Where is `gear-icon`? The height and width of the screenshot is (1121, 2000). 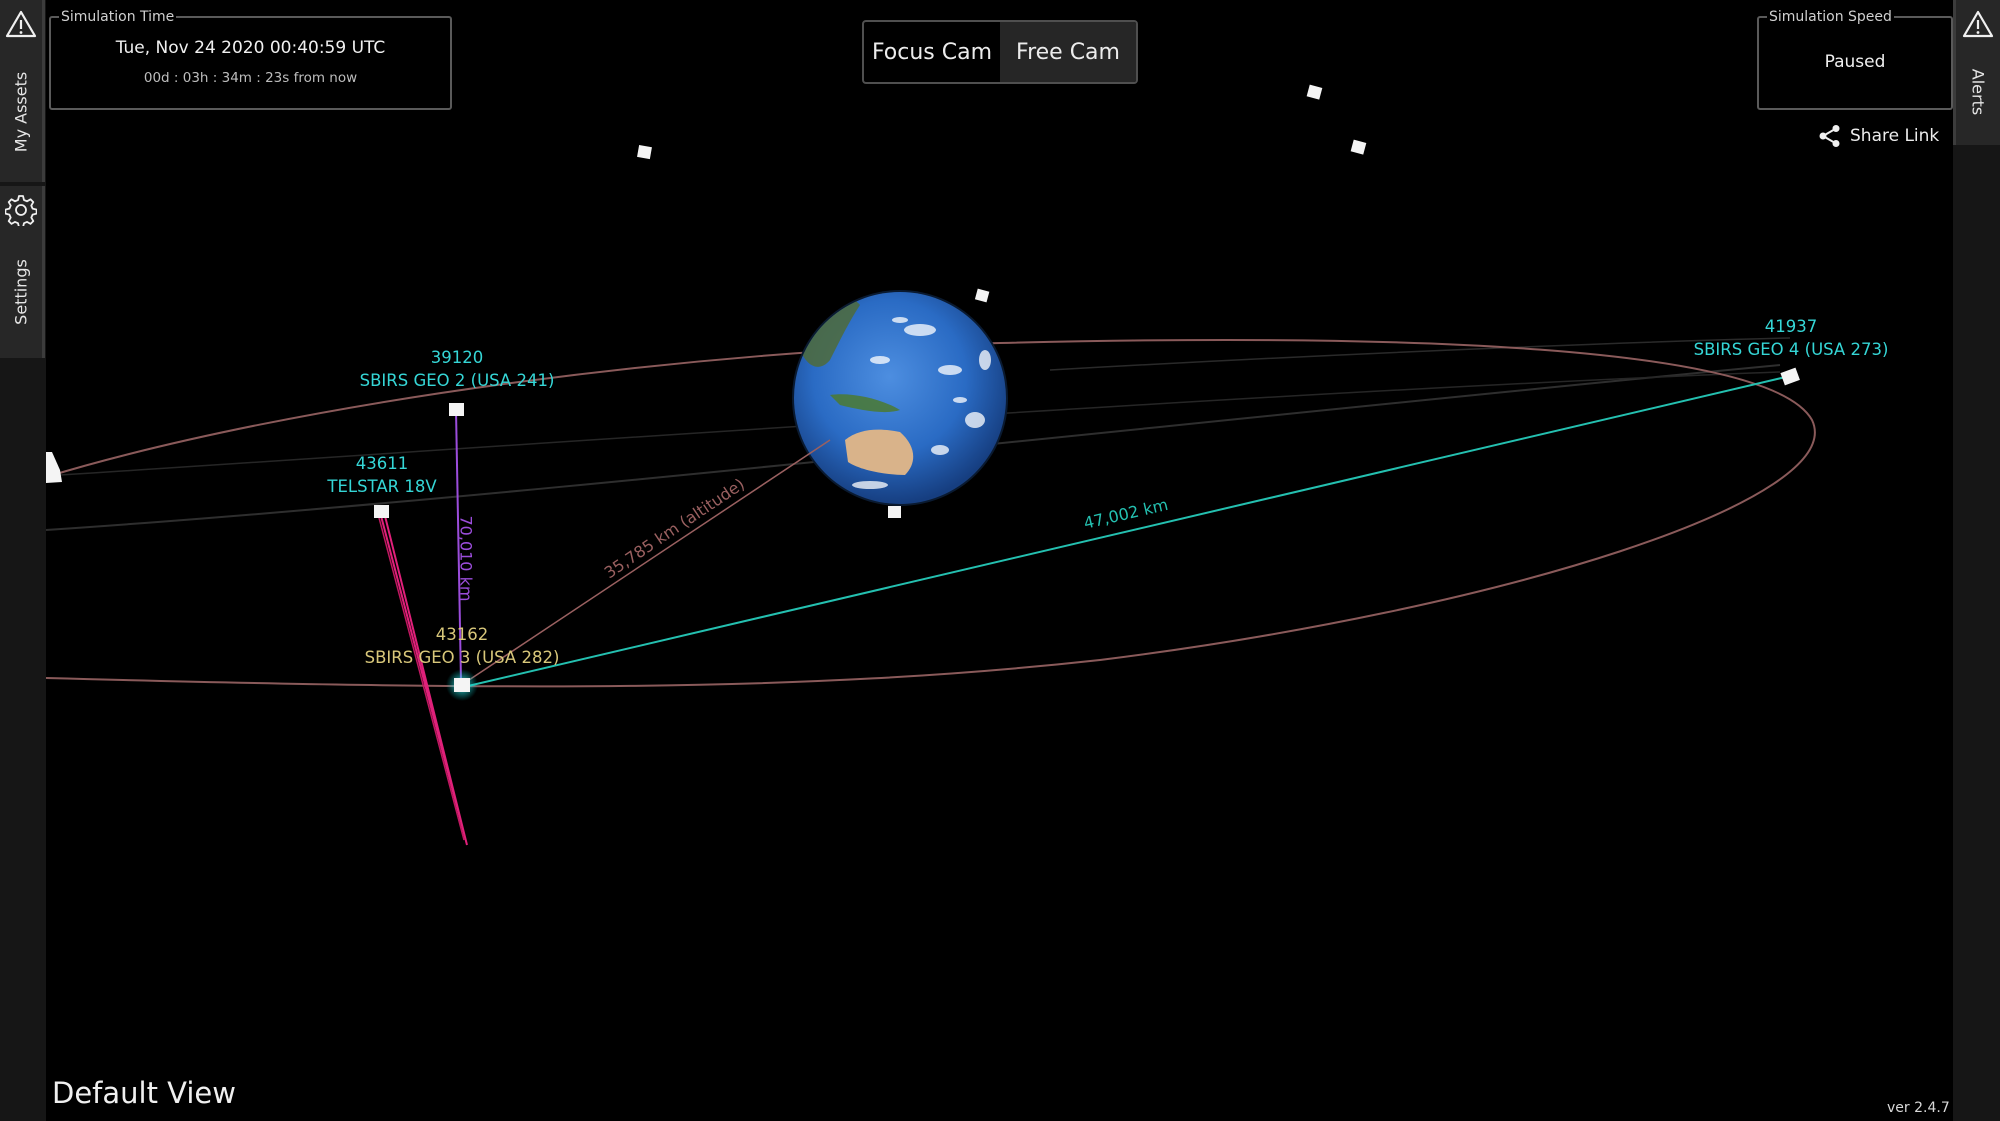 gear-icon is located at coordinates (21, 210).